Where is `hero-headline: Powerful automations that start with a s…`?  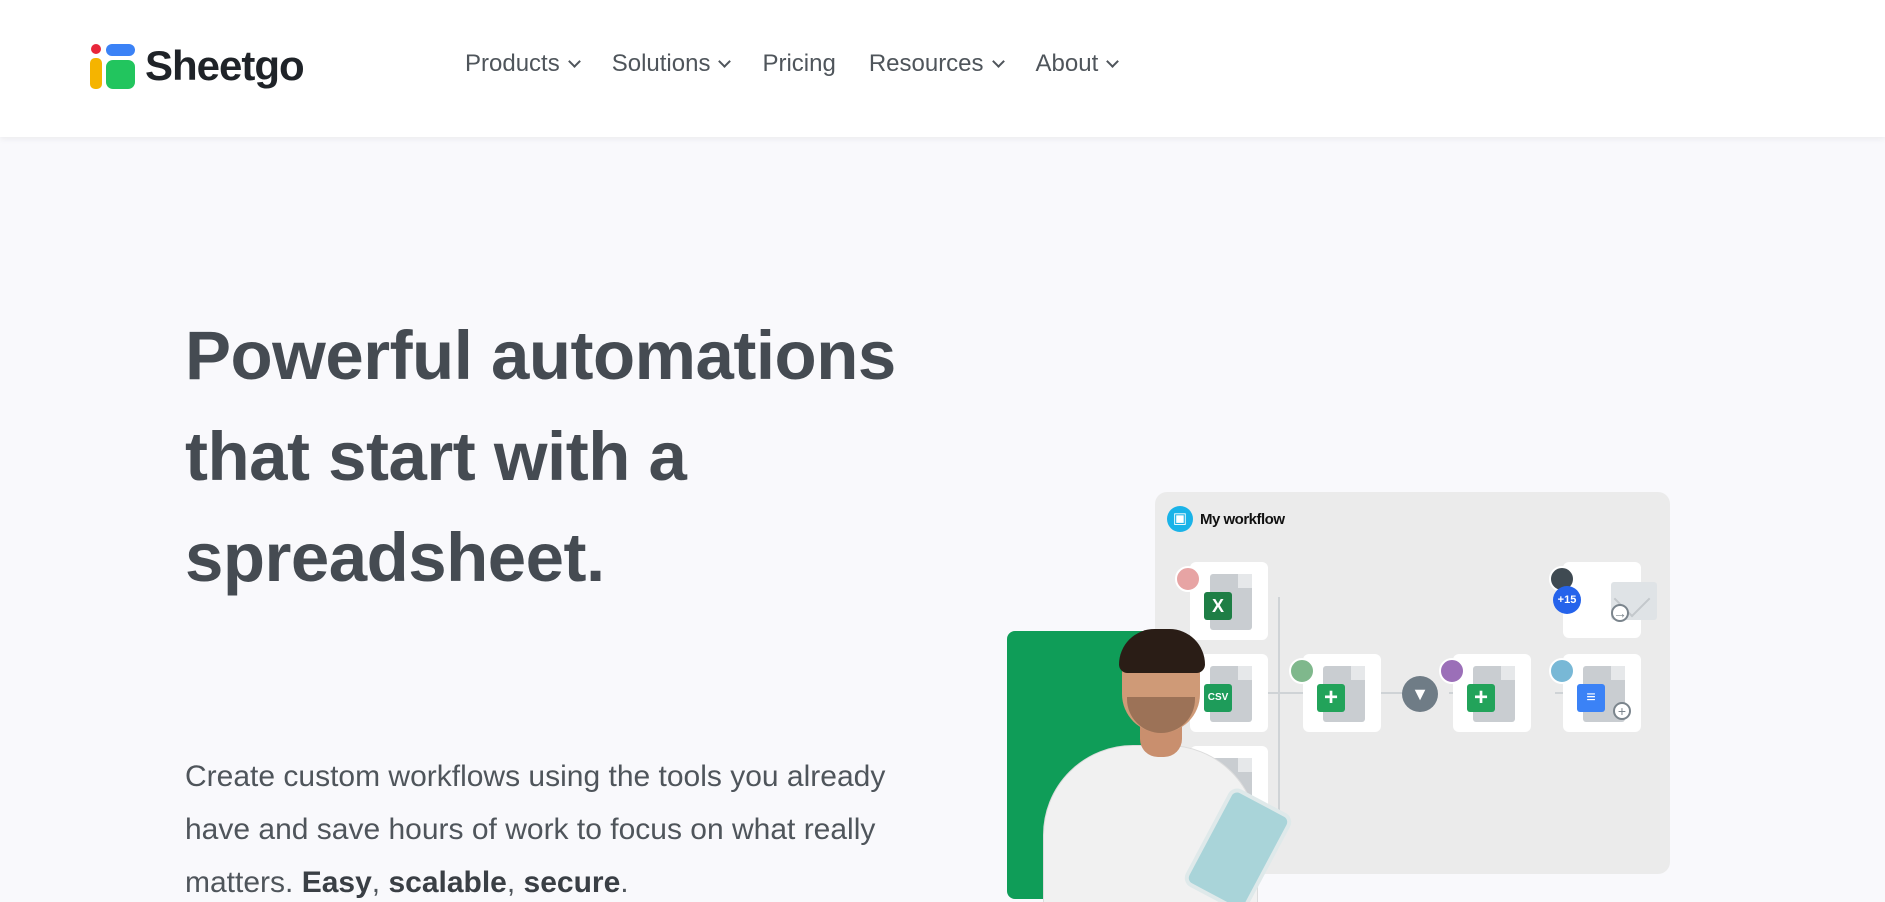
hero-headline: Powerful automations that start with a s… is located at coordinates (540, 456).